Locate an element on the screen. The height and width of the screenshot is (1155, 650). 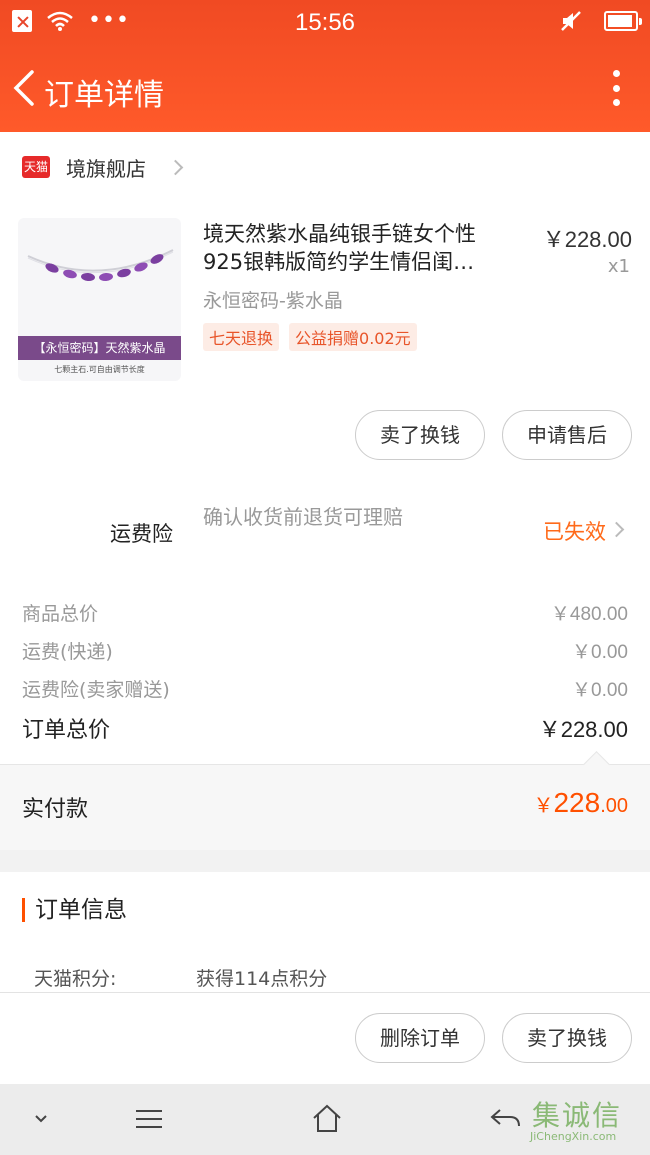
watermark-text: 集诚信 is located at coordinates (577, 1115).